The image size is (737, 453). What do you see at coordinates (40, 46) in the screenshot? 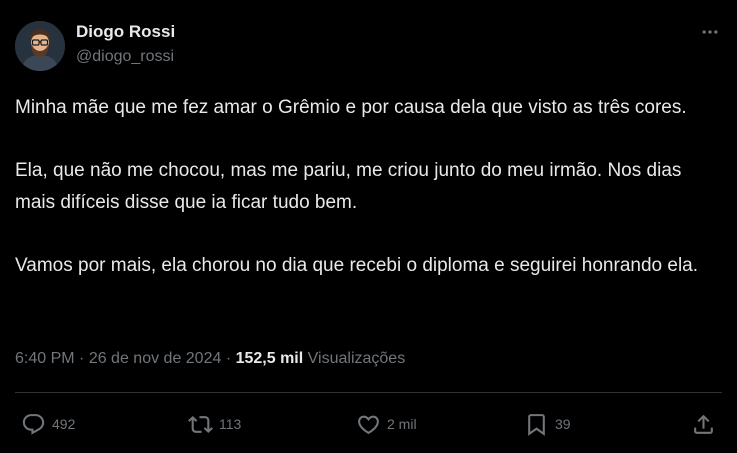
I see `avatar` at bounding box center [40, 46].